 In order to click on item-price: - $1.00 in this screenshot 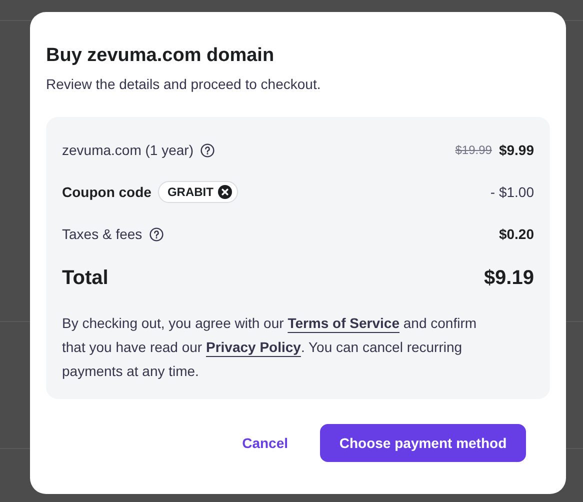, I will do `click(512, 192)`.